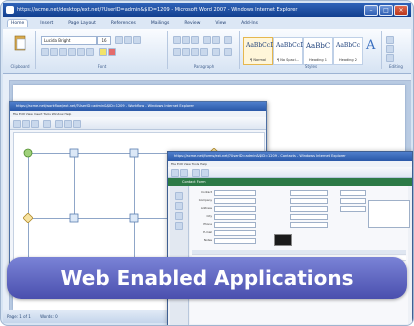 The width and height of the screenshot is (414, 326). Describe the element at coordinates (235, 193) in the screenshot. I see `contact-field` at that location.